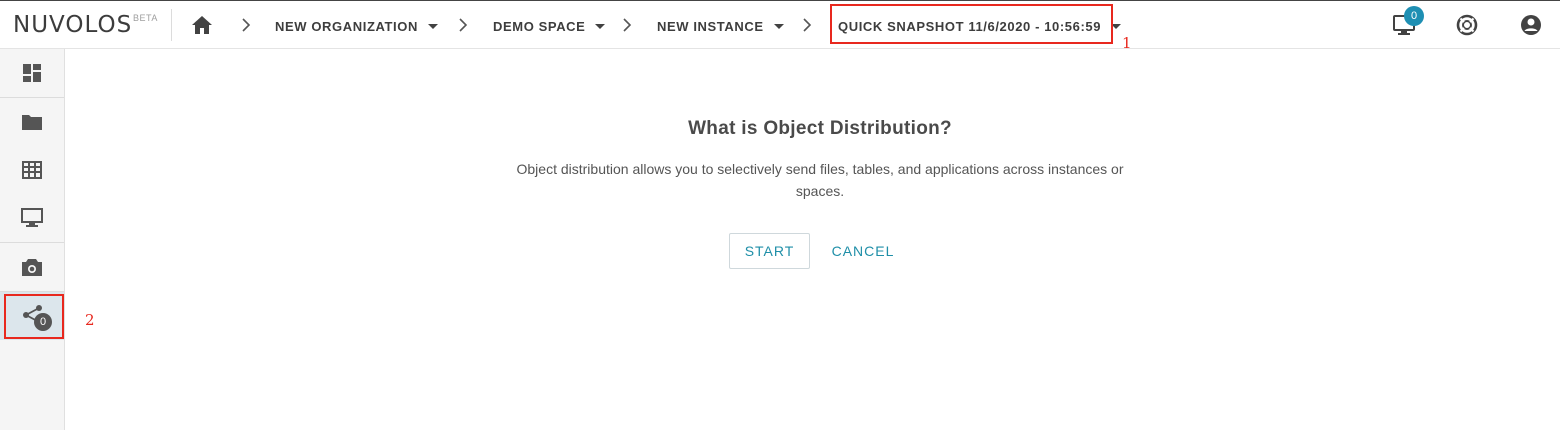  Describe the element at coordinates (346, 26) in the screenshot. I see `breadcrumb-label: NEW ORGANIZATION` at that location.